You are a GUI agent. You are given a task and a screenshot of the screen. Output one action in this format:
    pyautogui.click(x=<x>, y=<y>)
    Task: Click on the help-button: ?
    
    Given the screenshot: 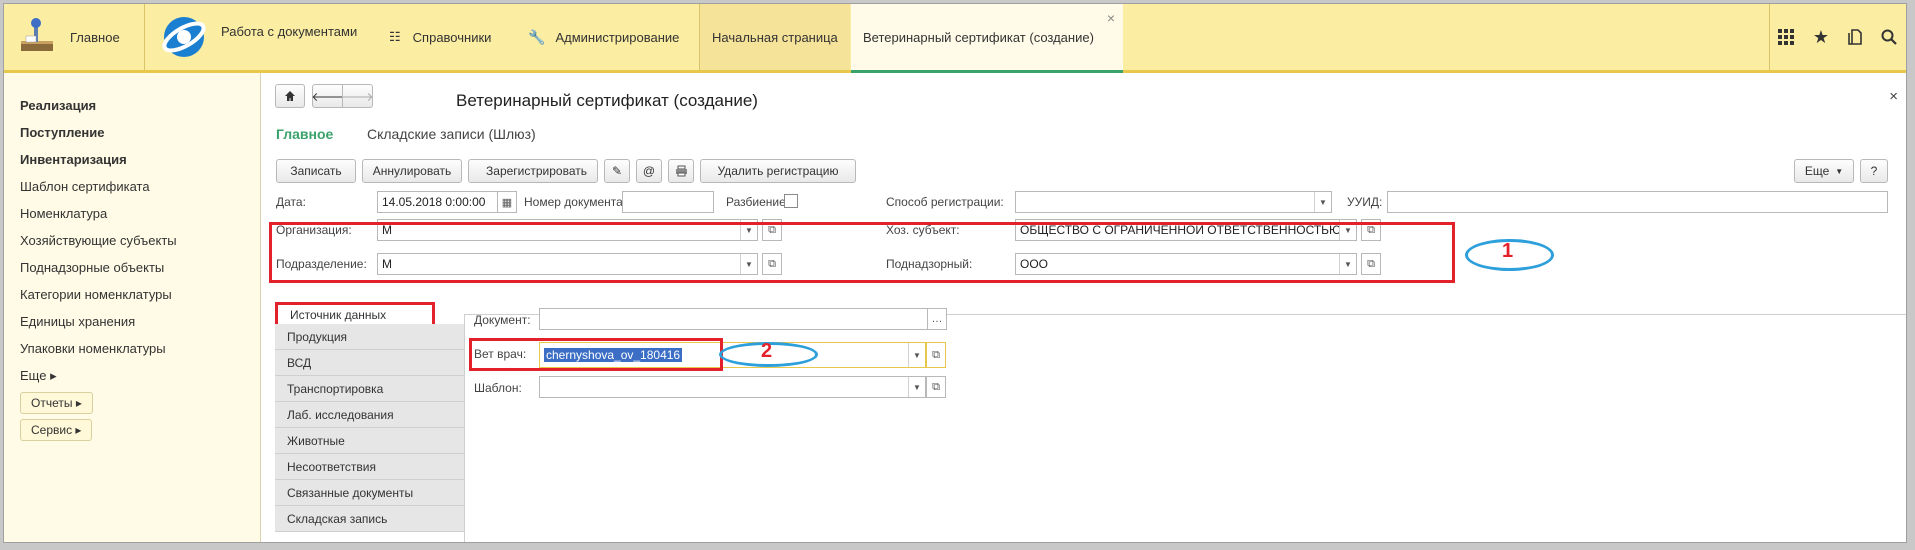 What is the action you would take?
    pyautogui.click(x=1874, y=171)
    